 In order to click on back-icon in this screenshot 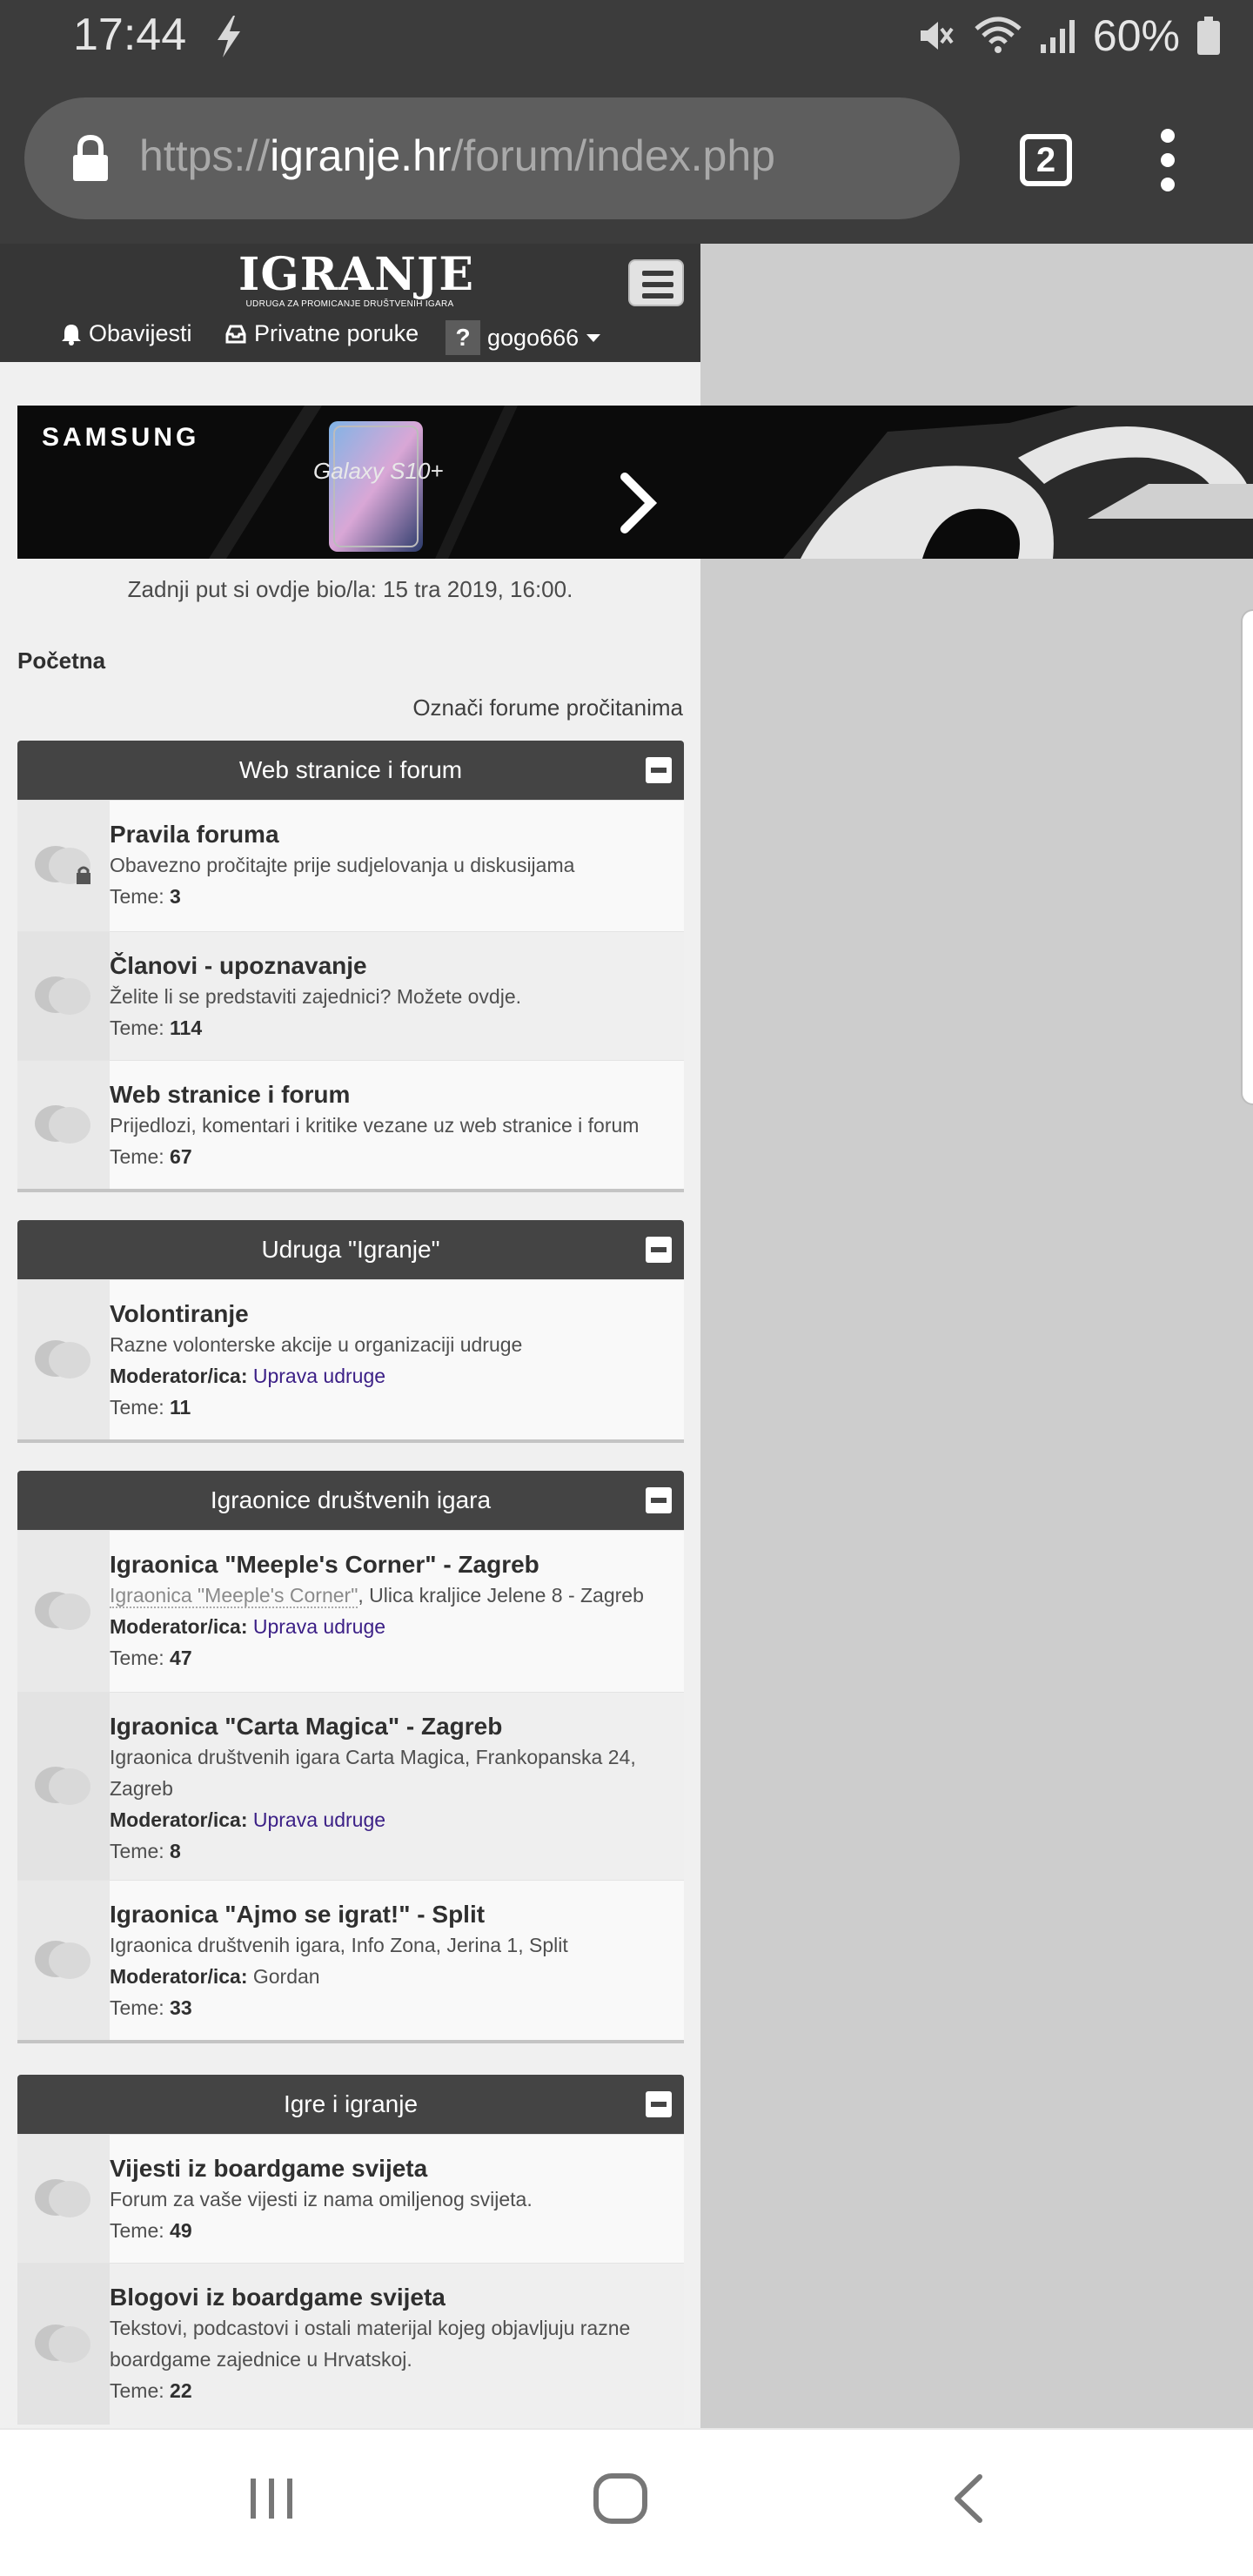, I will do `click(968, 2499)`.